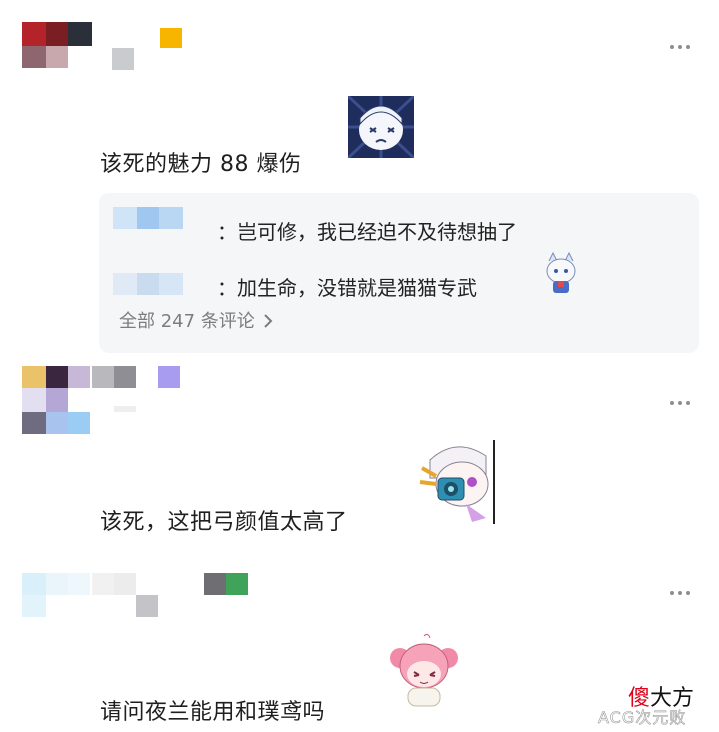 The height and width of the screenshot is (732, 719). What do you see at coordinates (213, 712) in the screenshot?
I see `comment-text: 请问夜兰能用和璞鸢吗` at bounding box center [213, 712].